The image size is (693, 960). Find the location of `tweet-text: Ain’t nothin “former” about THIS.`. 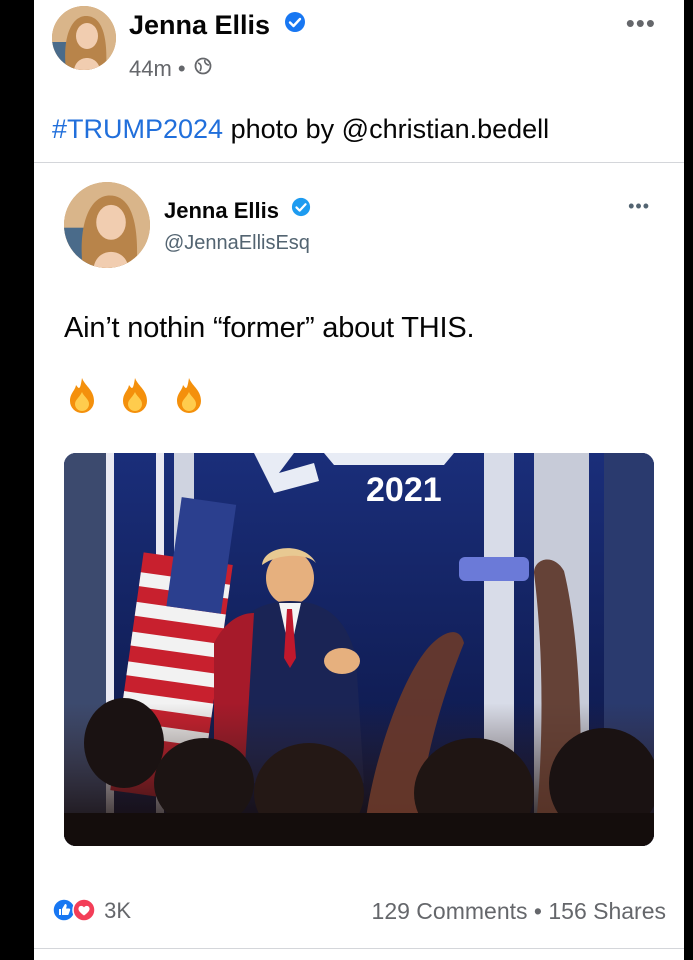

tweet-text: Ain’t nothin “former” about THIS. is located at coordinates (269, 328).